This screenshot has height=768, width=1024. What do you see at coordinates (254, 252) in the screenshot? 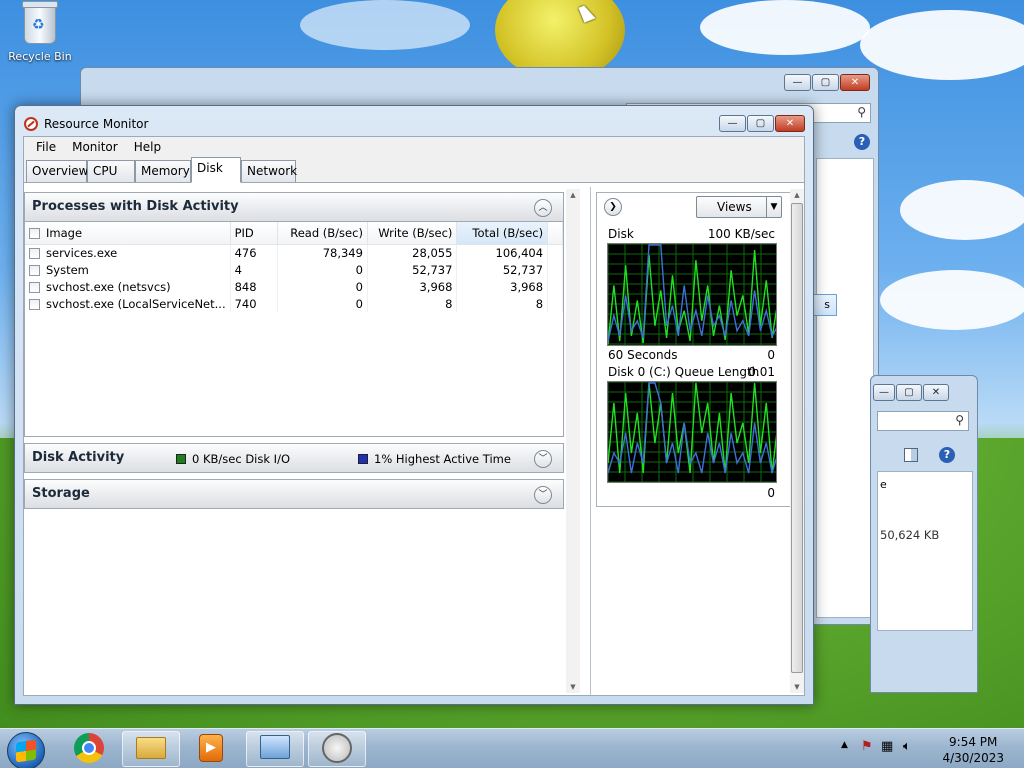
I see `process-pid: 476` at bounding box center [254, 252].